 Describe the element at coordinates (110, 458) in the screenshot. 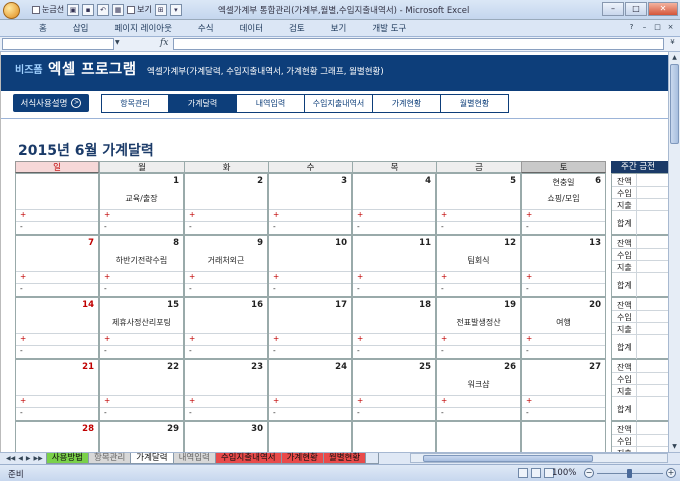

I see `sheet-tab: 항목관리` at that location.